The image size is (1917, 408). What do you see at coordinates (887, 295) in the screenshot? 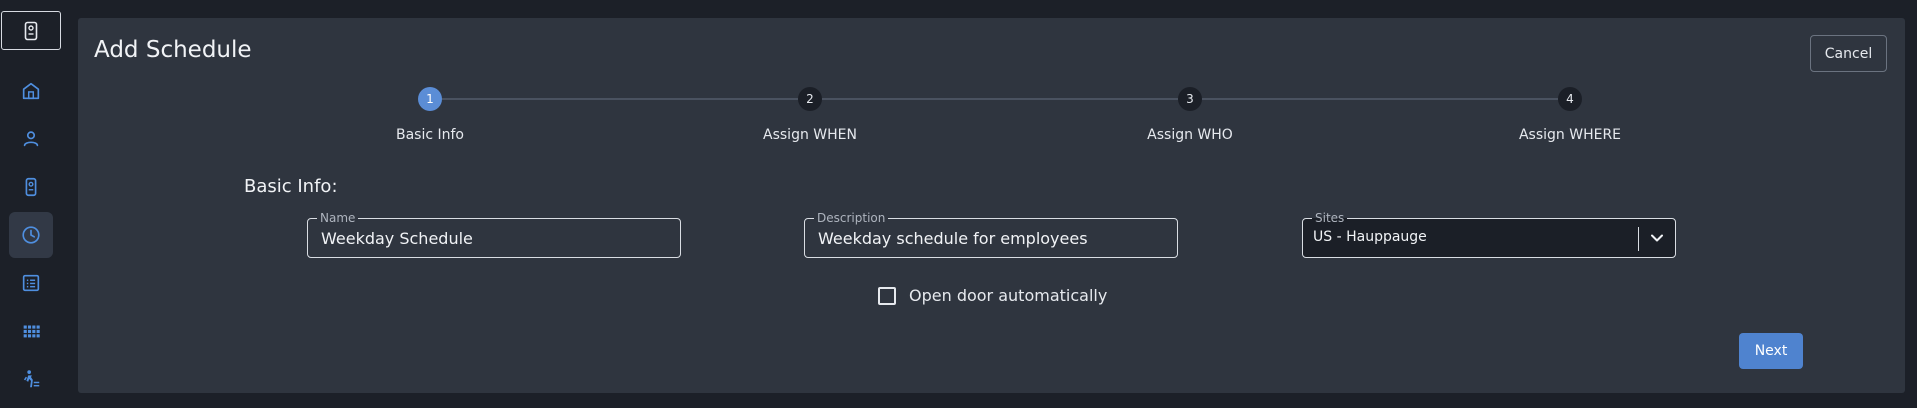
I see `open-door-checkbox` at bounding box center [887, 295].